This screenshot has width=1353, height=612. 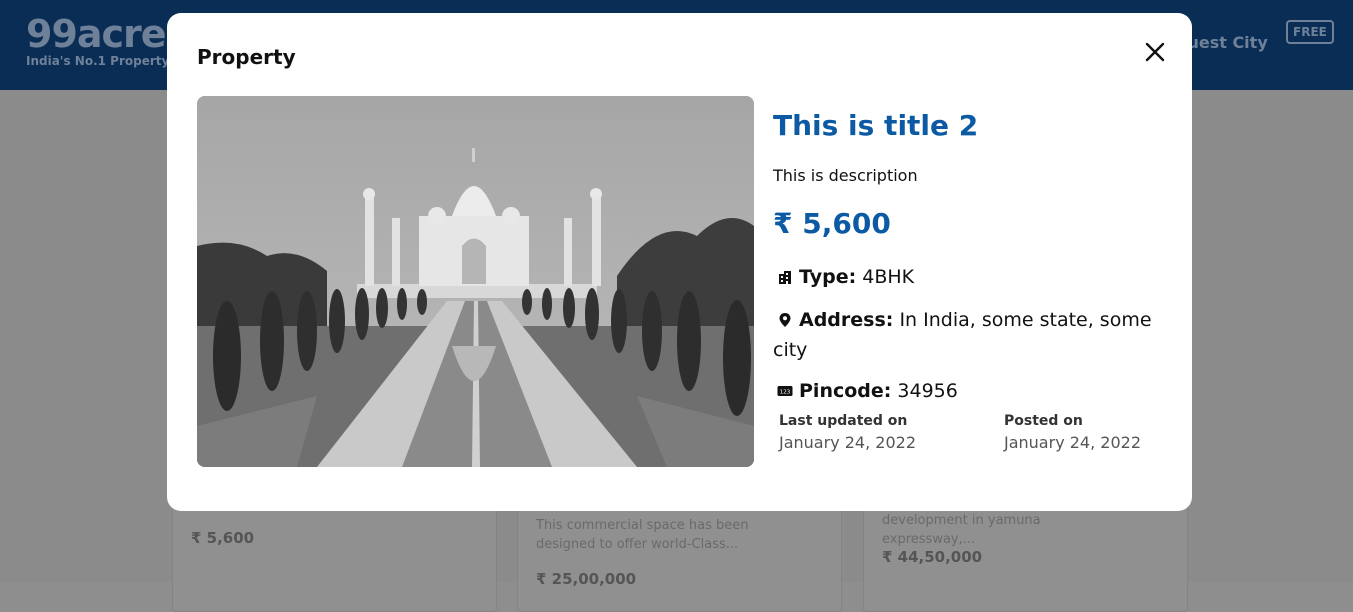 I want to click on property-title: This is title 2, so click(x=876, y=125).